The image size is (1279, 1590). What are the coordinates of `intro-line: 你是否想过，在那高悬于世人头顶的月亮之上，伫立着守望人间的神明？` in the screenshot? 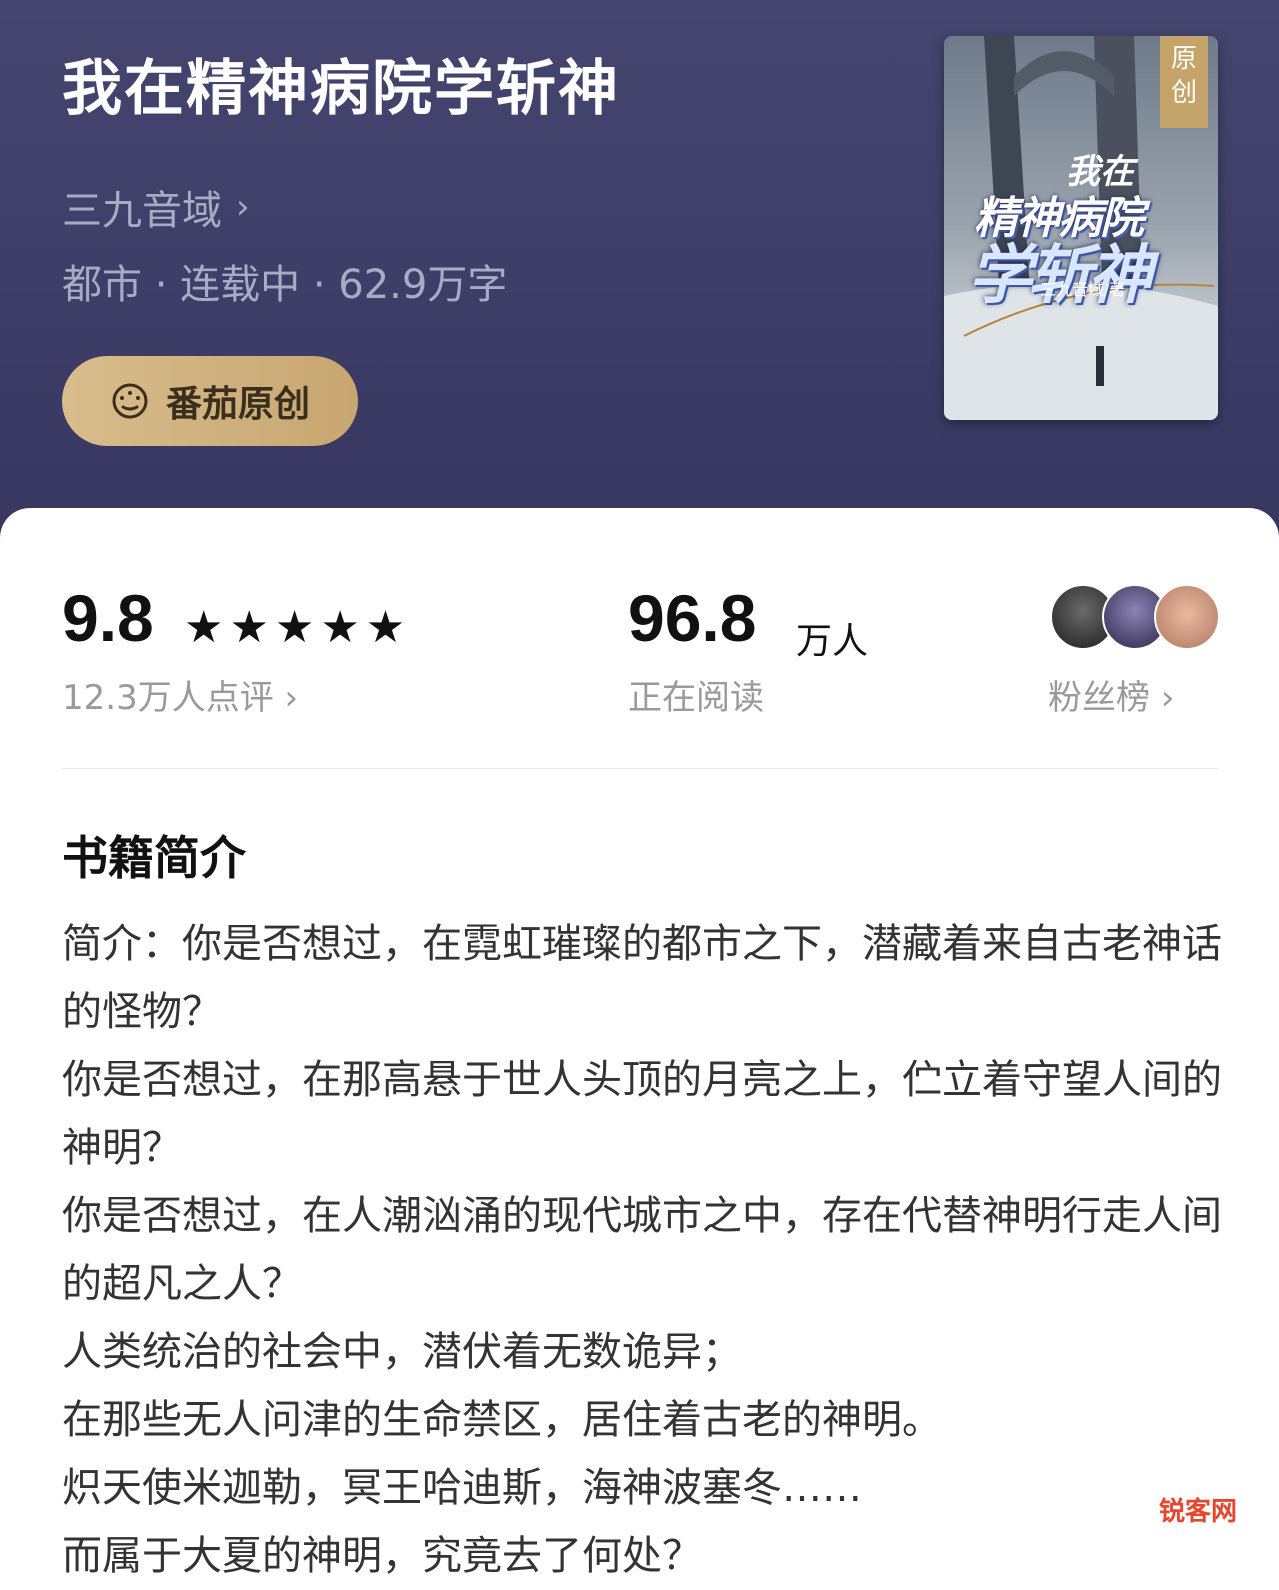 It's located at (642, 1114).